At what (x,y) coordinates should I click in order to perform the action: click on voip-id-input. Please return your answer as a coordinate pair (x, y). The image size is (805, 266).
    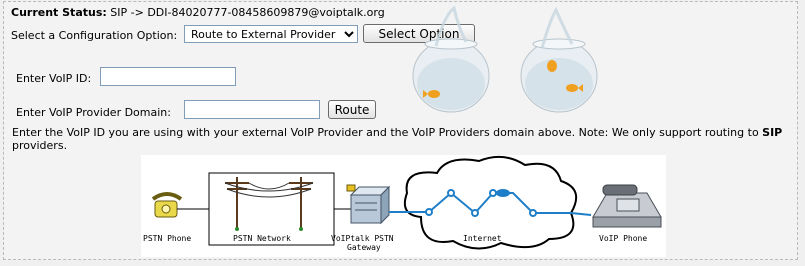
    Looking at the image, I should click on (168, 76).